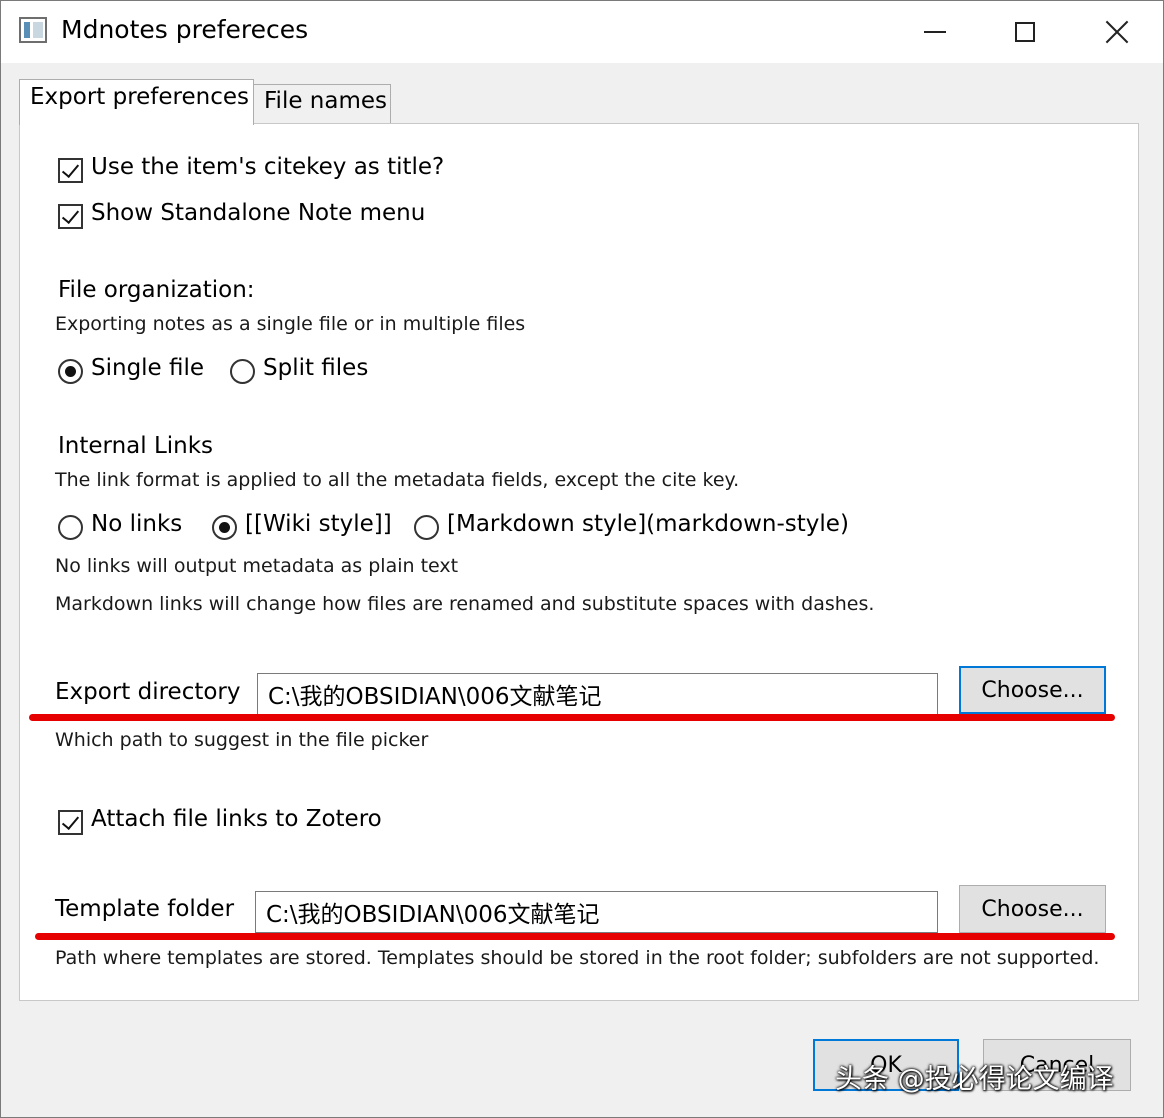 Image resolution: width=1164 pixels, height=1118 pixels. I want to click on no-links-label: No links, so click(137, 524).